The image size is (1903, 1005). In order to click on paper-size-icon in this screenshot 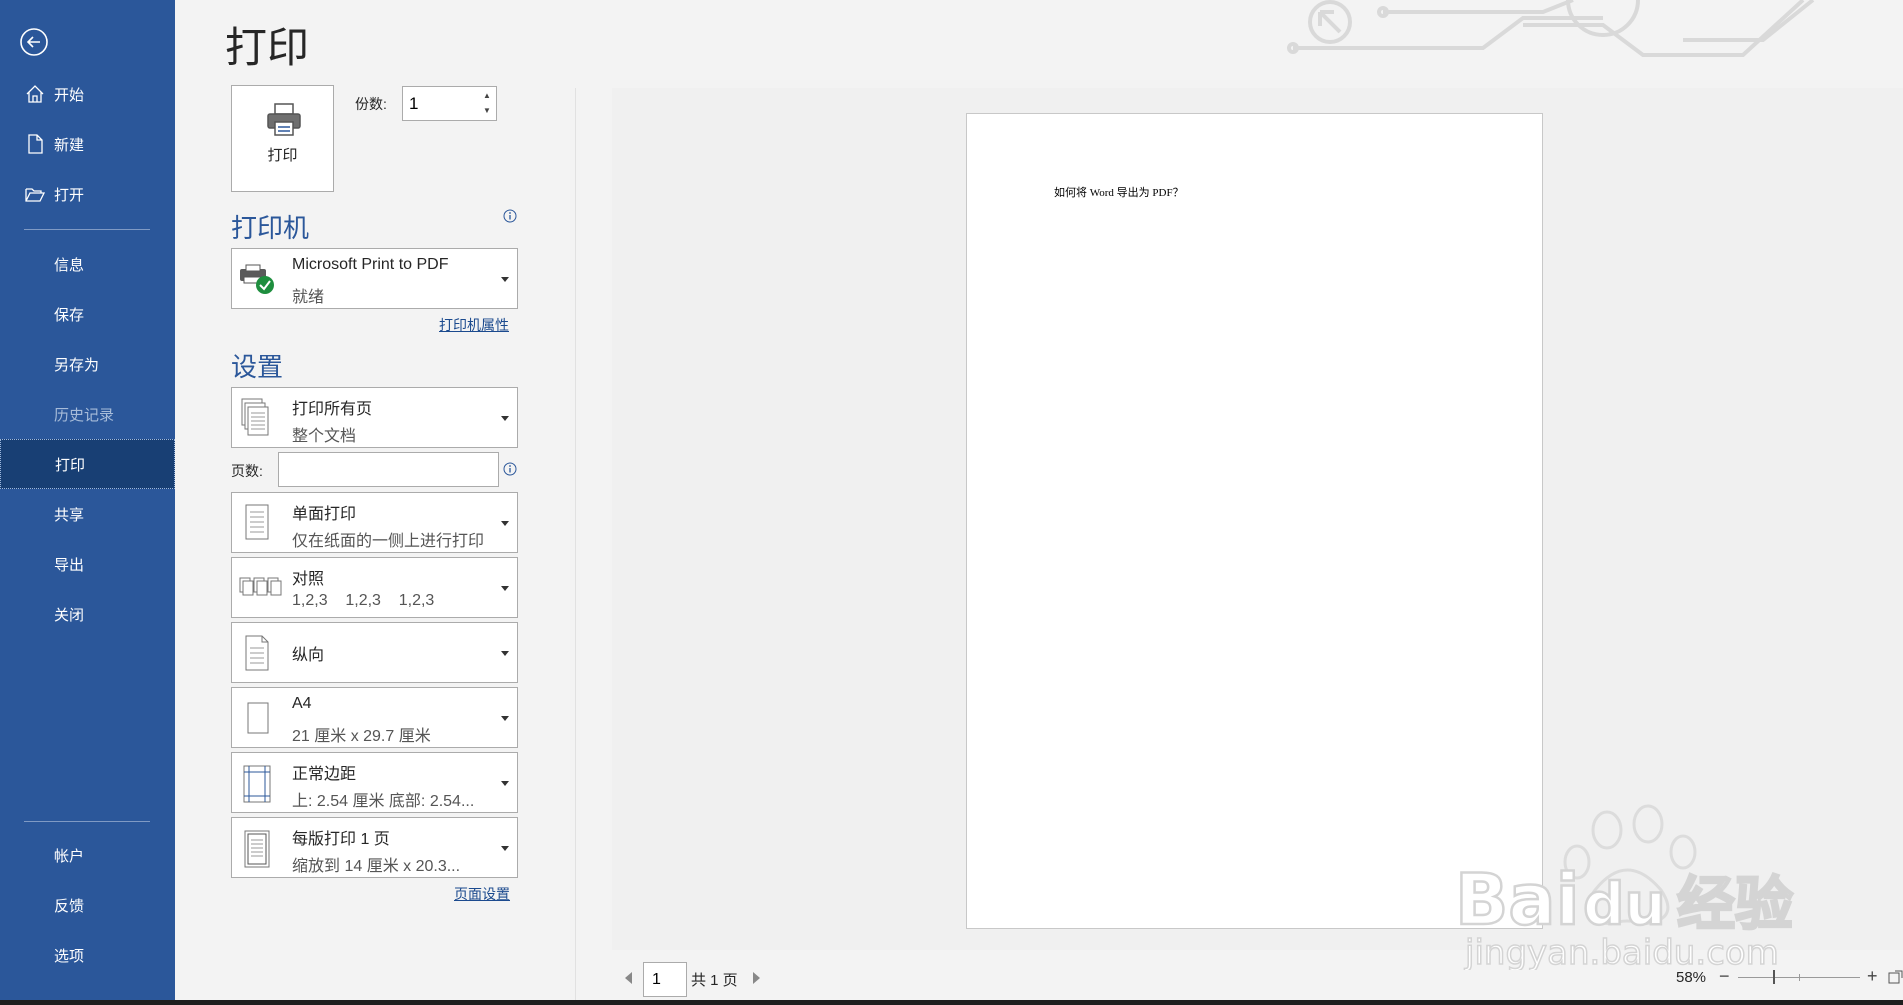, I will do `click(258, 718)`.